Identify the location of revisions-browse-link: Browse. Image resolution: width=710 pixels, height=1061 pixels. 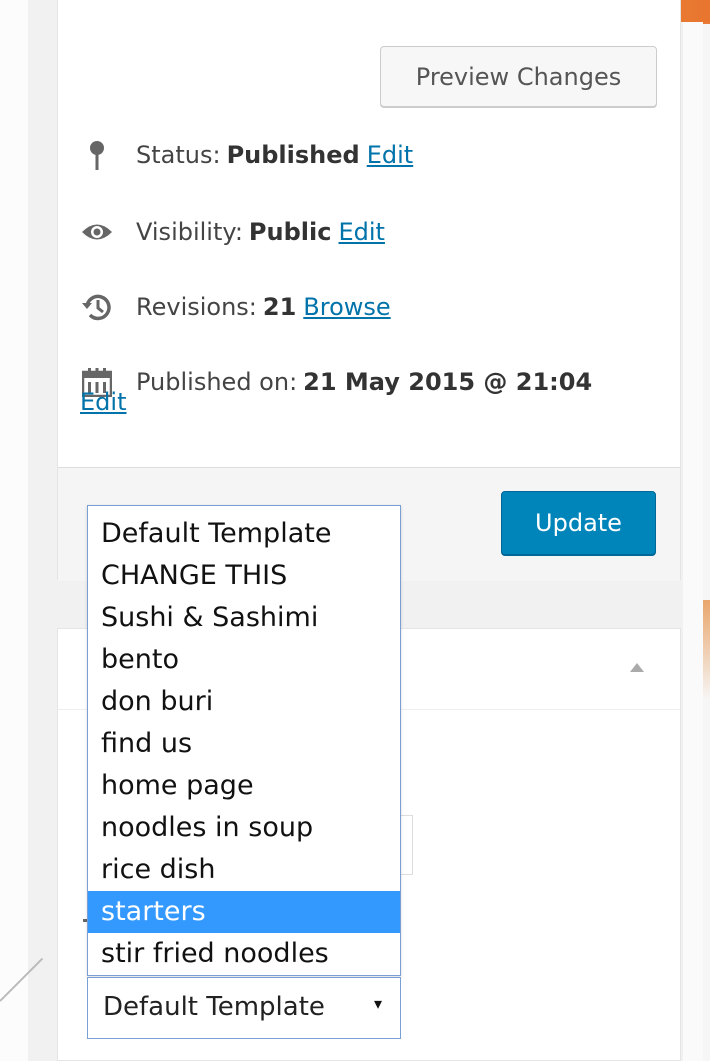
(346, 307).